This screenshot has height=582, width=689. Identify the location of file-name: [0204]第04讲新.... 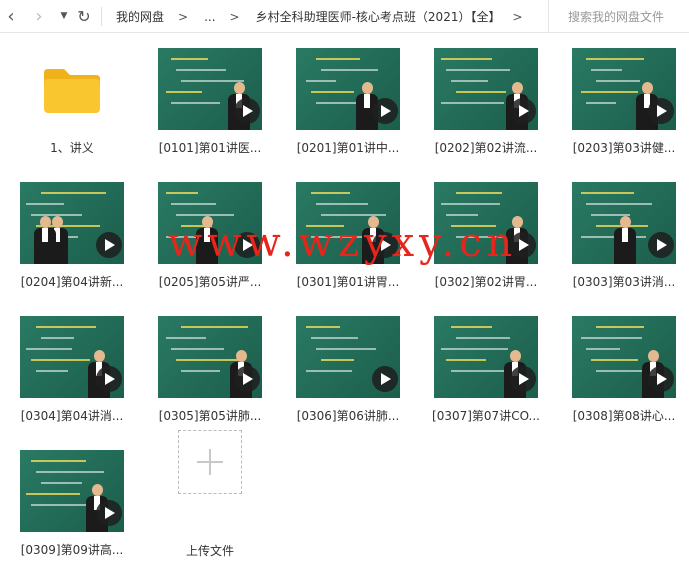
(72, 282).